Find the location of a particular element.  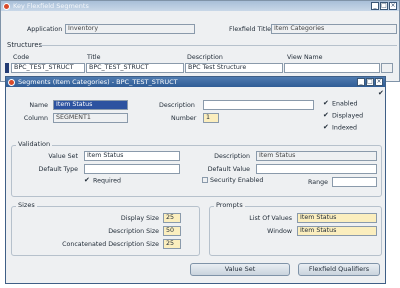

col-view-name-header: View Name is located at coordinates (305, 57).